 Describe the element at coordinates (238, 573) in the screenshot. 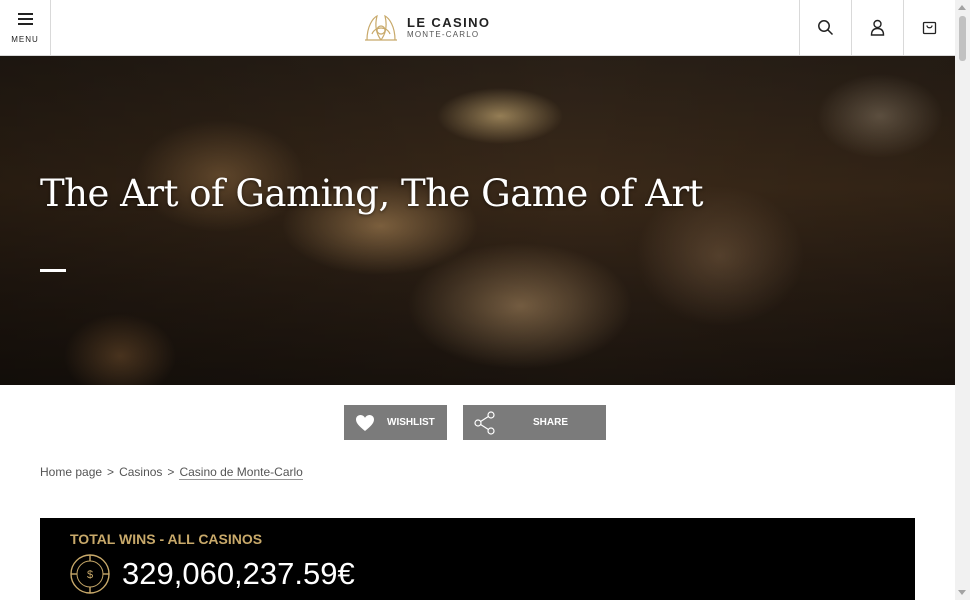

I see `total-wins-amount: 329,060,237.59€` at that location.